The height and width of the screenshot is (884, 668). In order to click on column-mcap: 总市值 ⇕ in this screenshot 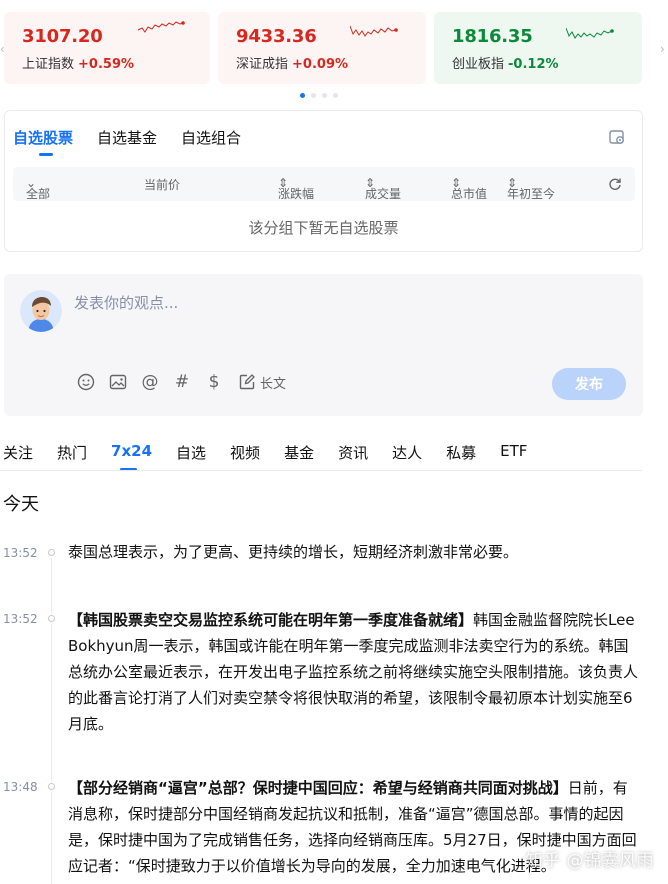, I will do `click(469, 188)`.